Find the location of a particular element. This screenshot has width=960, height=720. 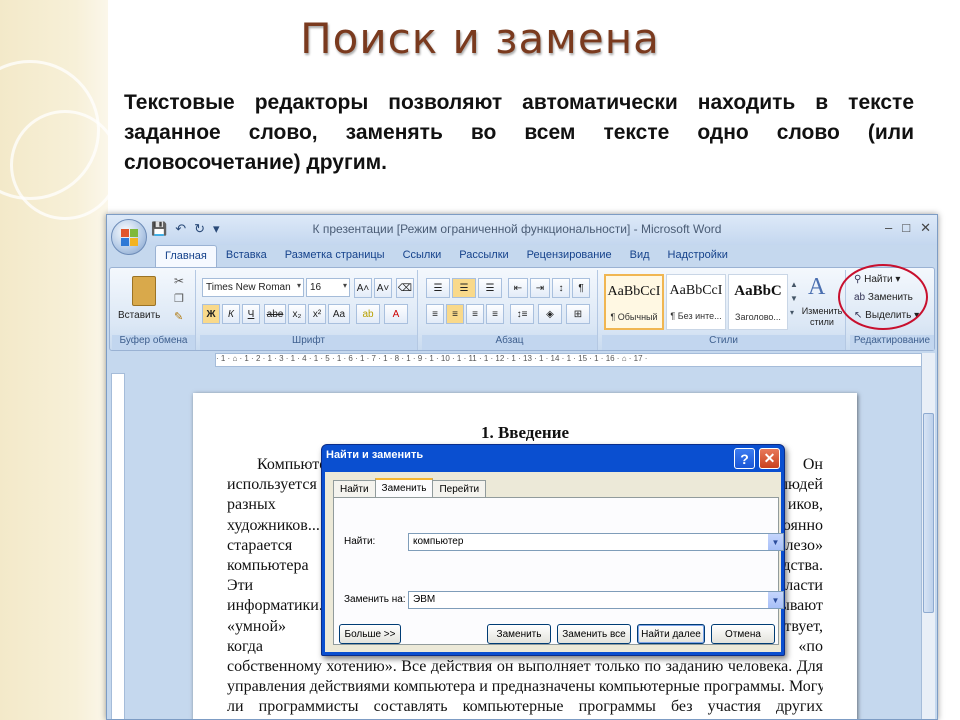

dialog-tab-find: Найти is located at coordinates (354, 488).